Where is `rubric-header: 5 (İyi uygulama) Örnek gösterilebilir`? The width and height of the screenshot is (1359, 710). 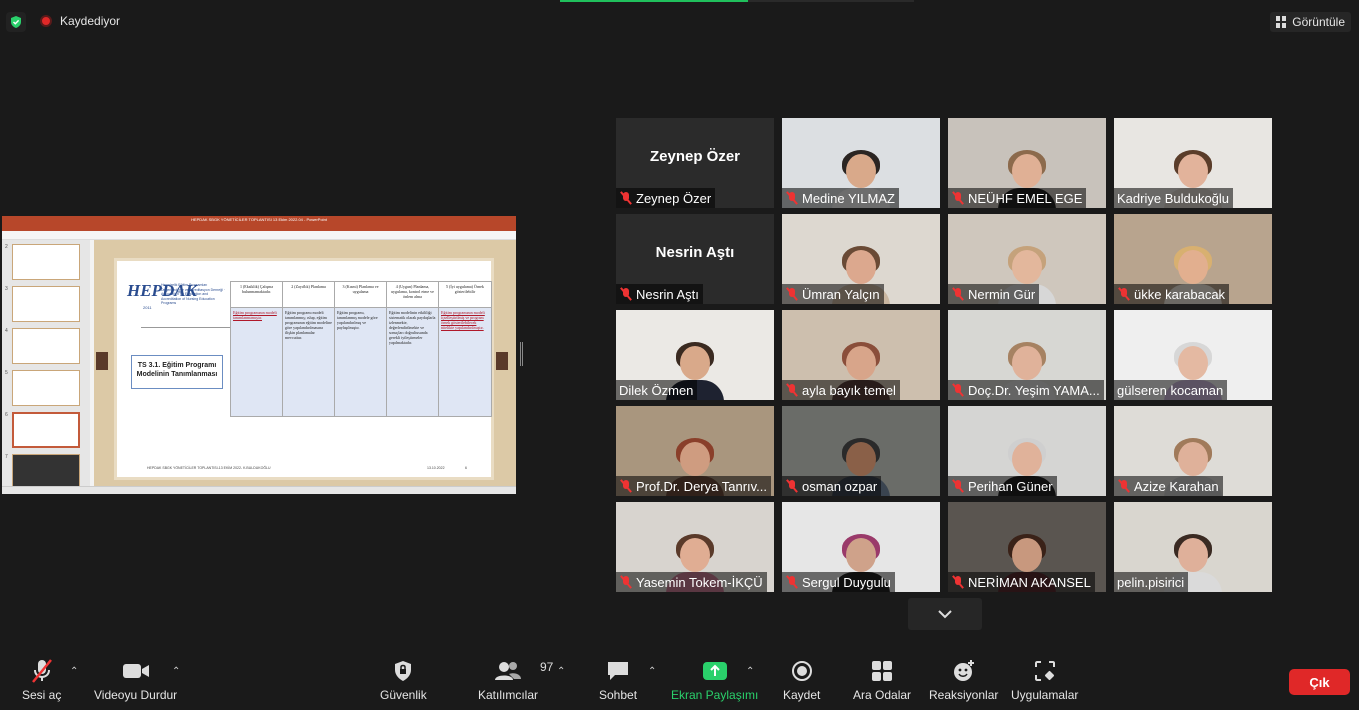 rubric-header: 5 (İyi uygulama) Örnek gösterilebilir is located at coordinates (465, 295).